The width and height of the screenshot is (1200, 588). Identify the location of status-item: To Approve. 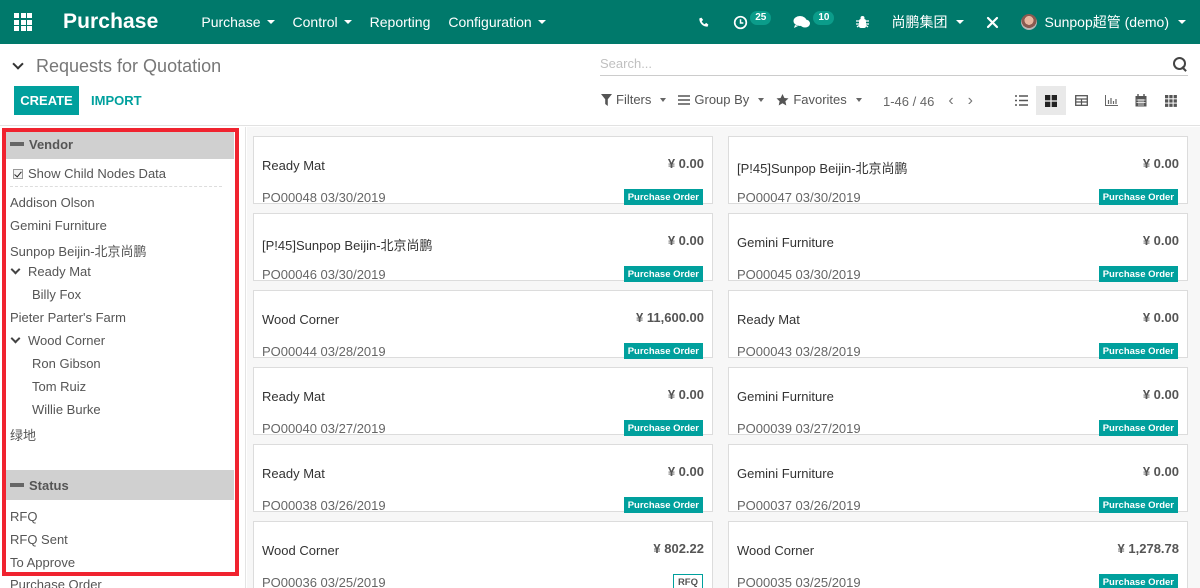
(42, 562).